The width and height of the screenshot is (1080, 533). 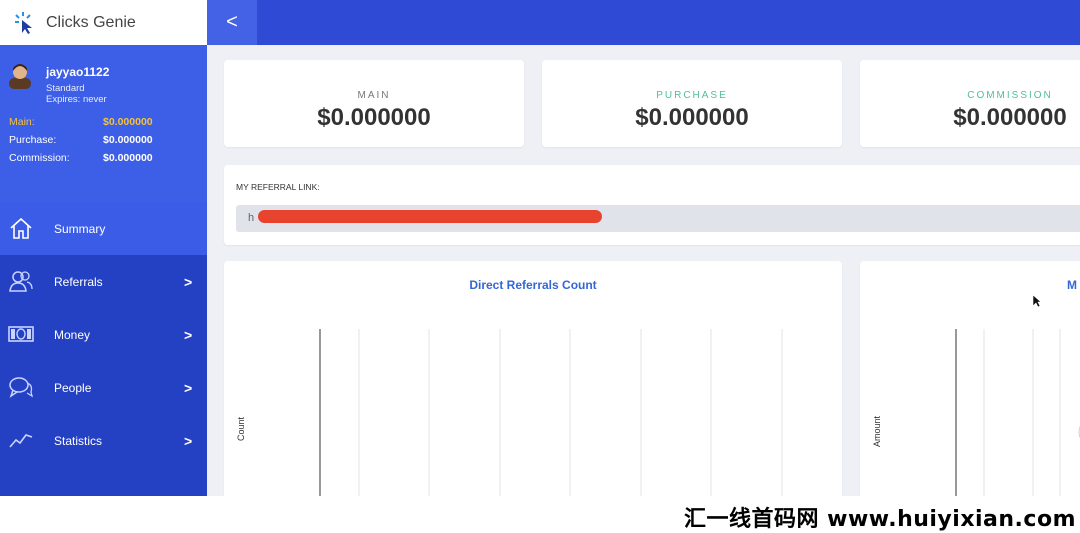 I want to click on top-bar: <, so click(x=643, y=22).